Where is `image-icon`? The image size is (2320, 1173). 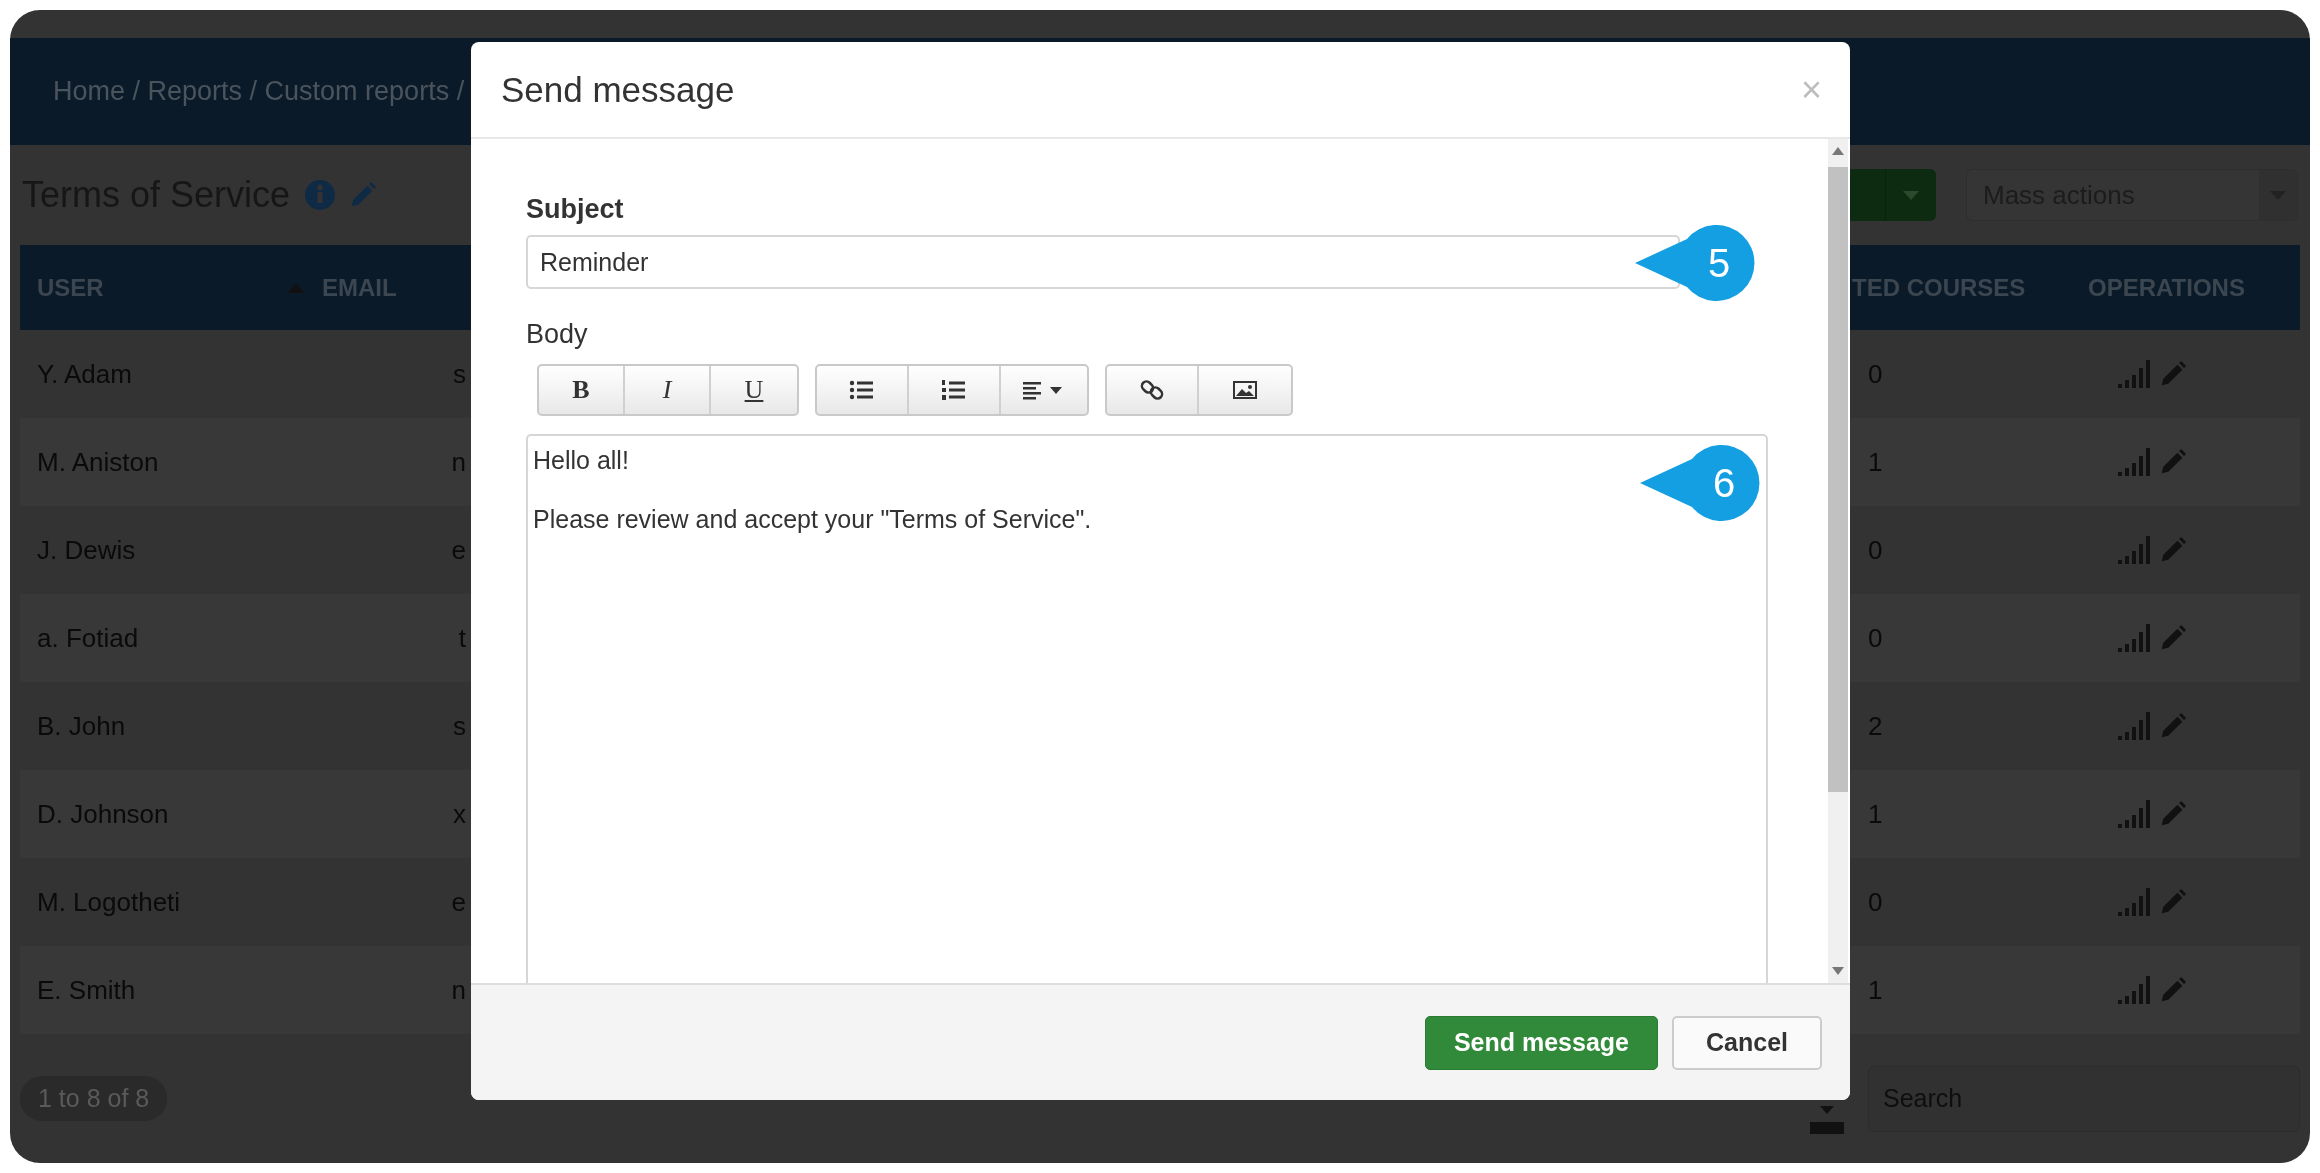 image-icon is located at coordinates (1245, 390).